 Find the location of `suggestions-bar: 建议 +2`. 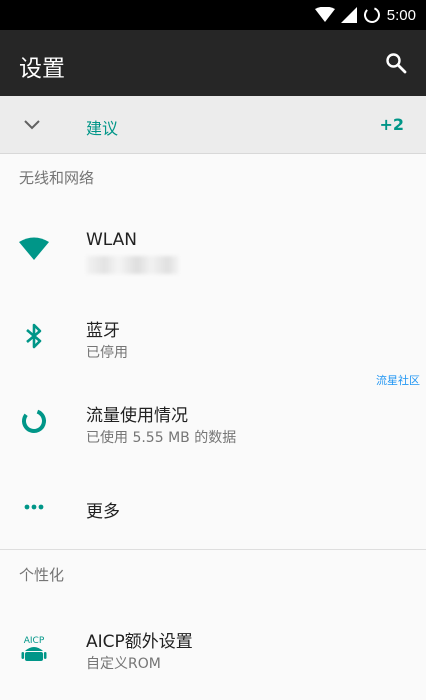

suggestions-bar: 建议 +2 is located at coordinates (213, 125).